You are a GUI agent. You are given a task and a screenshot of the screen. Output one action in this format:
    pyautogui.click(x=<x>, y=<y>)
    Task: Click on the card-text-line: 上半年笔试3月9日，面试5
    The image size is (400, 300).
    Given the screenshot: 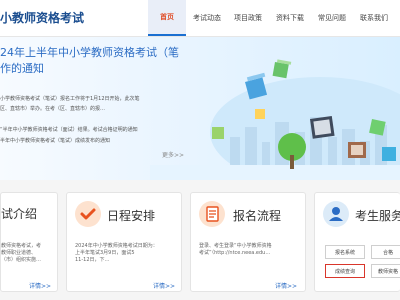 What is the action you would take?
    pyautogui.click(x=105, y=253)
    